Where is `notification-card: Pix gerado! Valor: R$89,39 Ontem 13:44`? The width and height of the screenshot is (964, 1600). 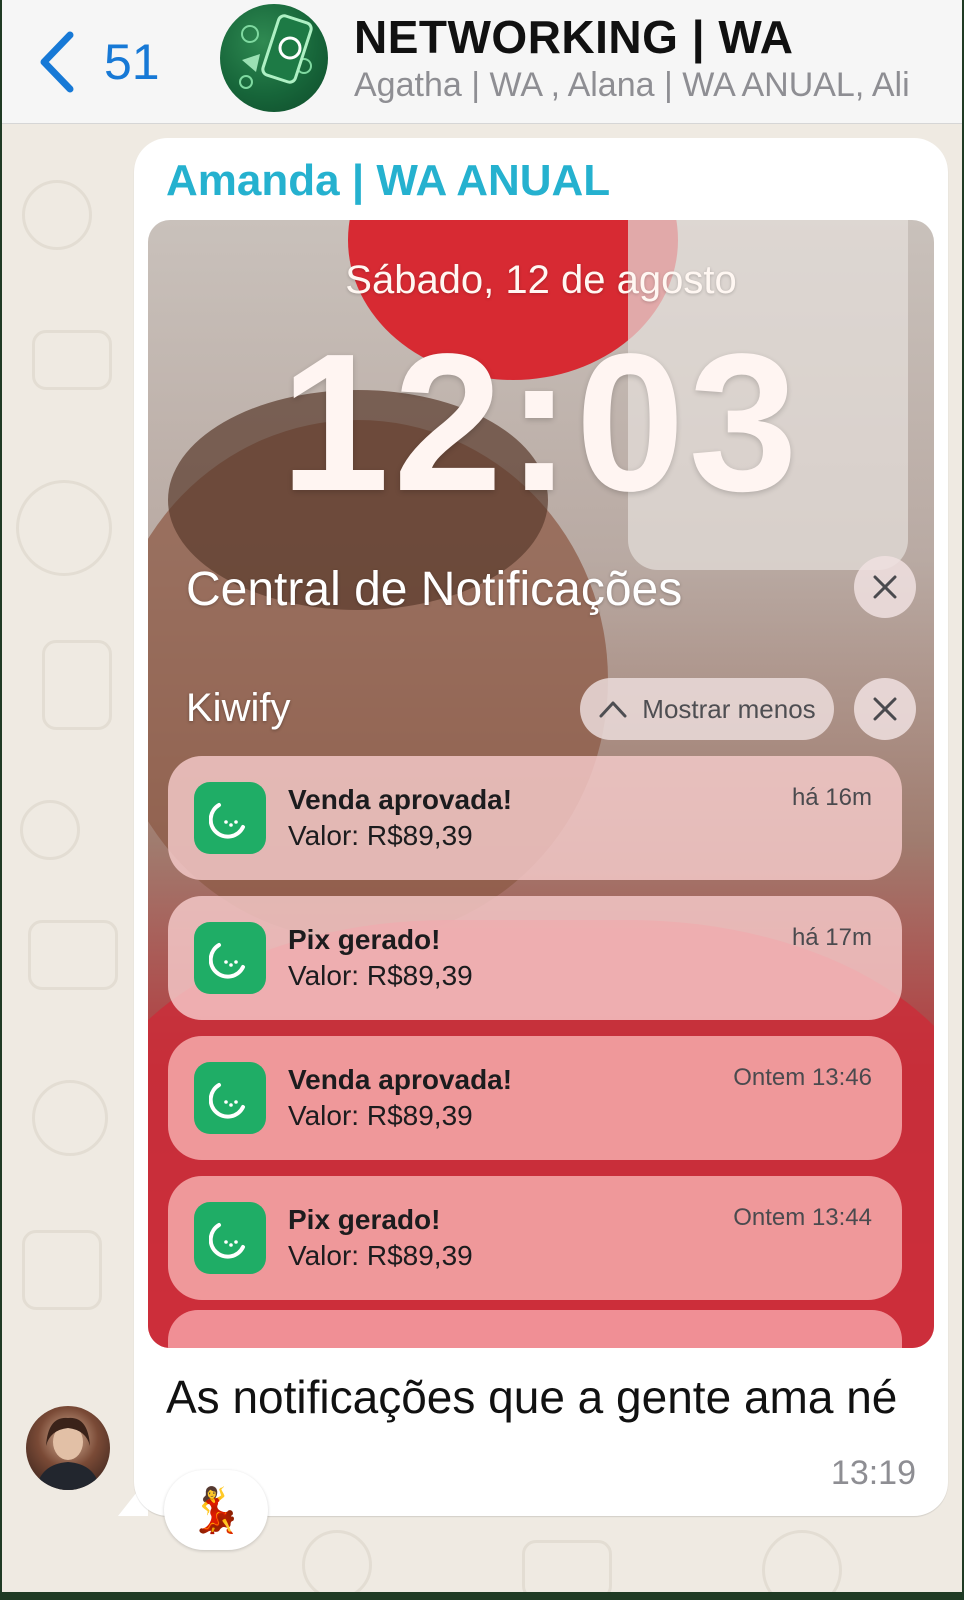
notification-card: Pix gerado! Valor: R$89,39 Ontem 13:44 is located at coordinates (535, 1238).